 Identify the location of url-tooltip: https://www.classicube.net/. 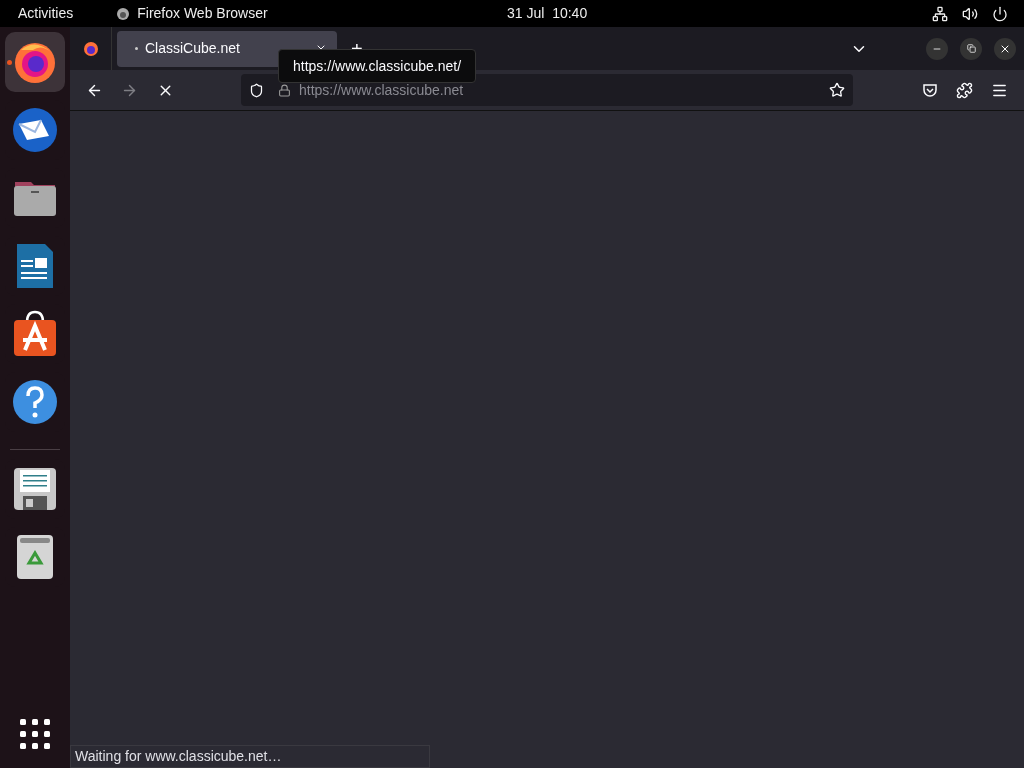
(377, 66).